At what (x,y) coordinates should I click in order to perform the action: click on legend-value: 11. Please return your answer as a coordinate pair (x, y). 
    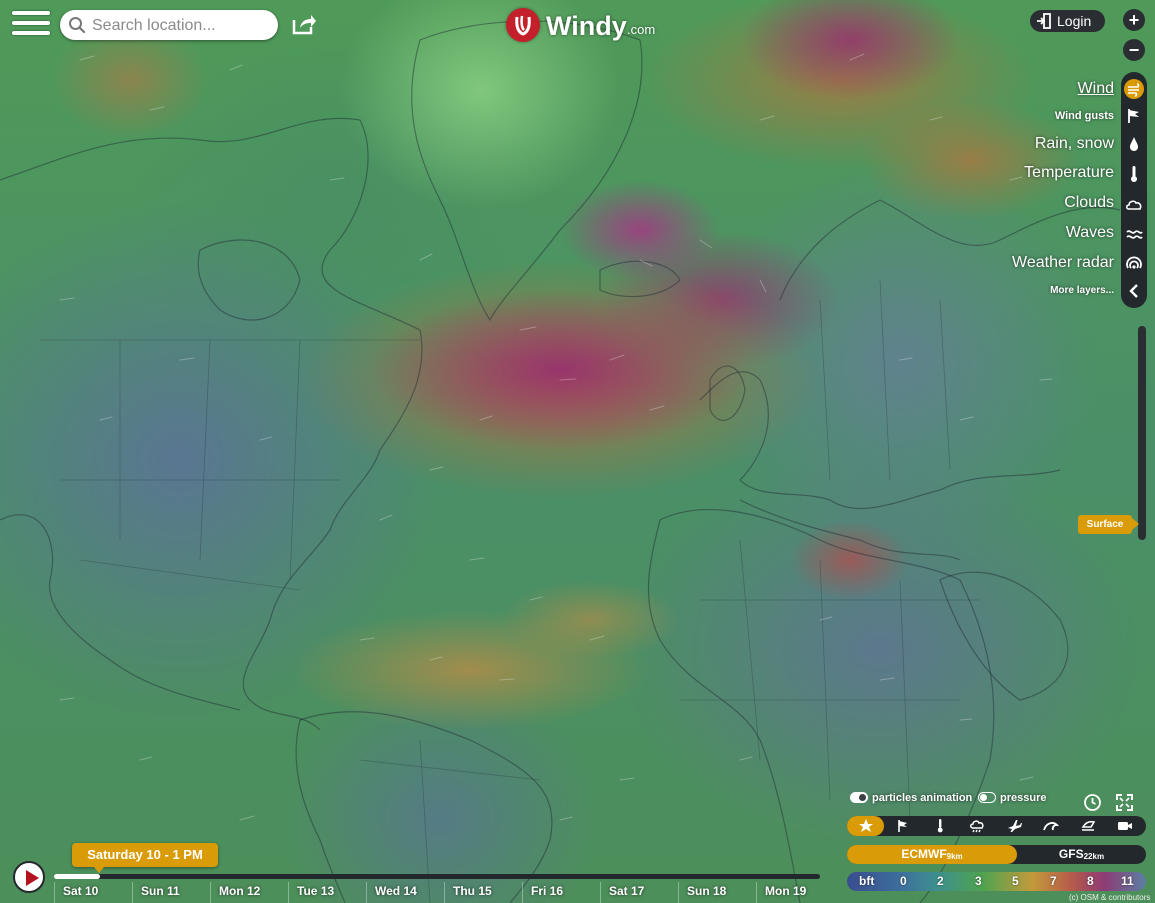
    Looking at the image, I should click on (1127, 881).